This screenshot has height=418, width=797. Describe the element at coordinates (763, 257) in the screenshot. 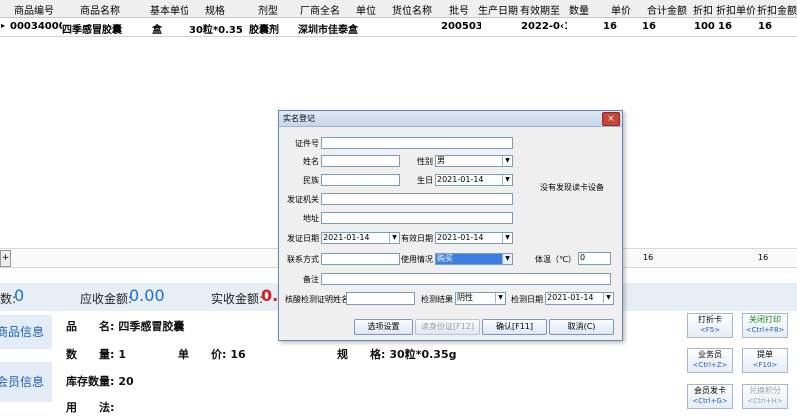

I see `footer-disc-total: 16` at that location.